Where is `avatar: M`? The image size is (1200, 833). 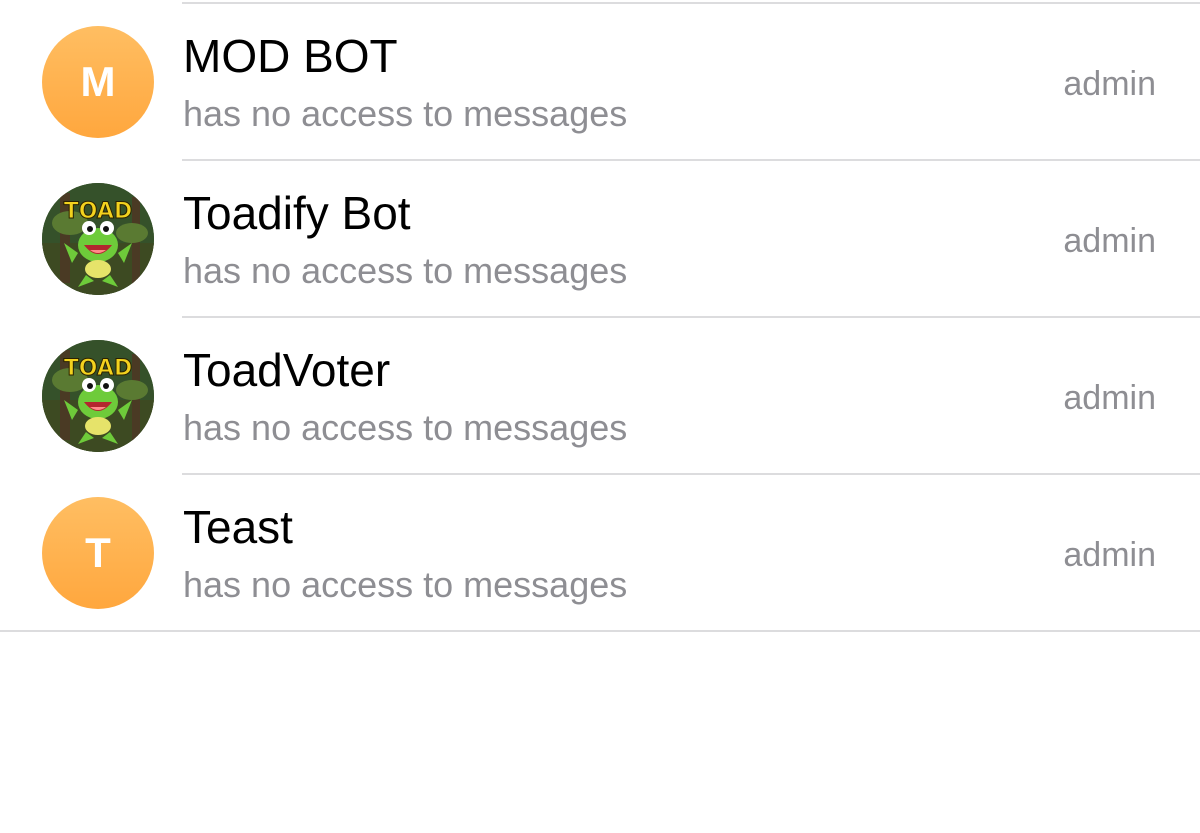 avatar: M is located at coordinates (98, 82).